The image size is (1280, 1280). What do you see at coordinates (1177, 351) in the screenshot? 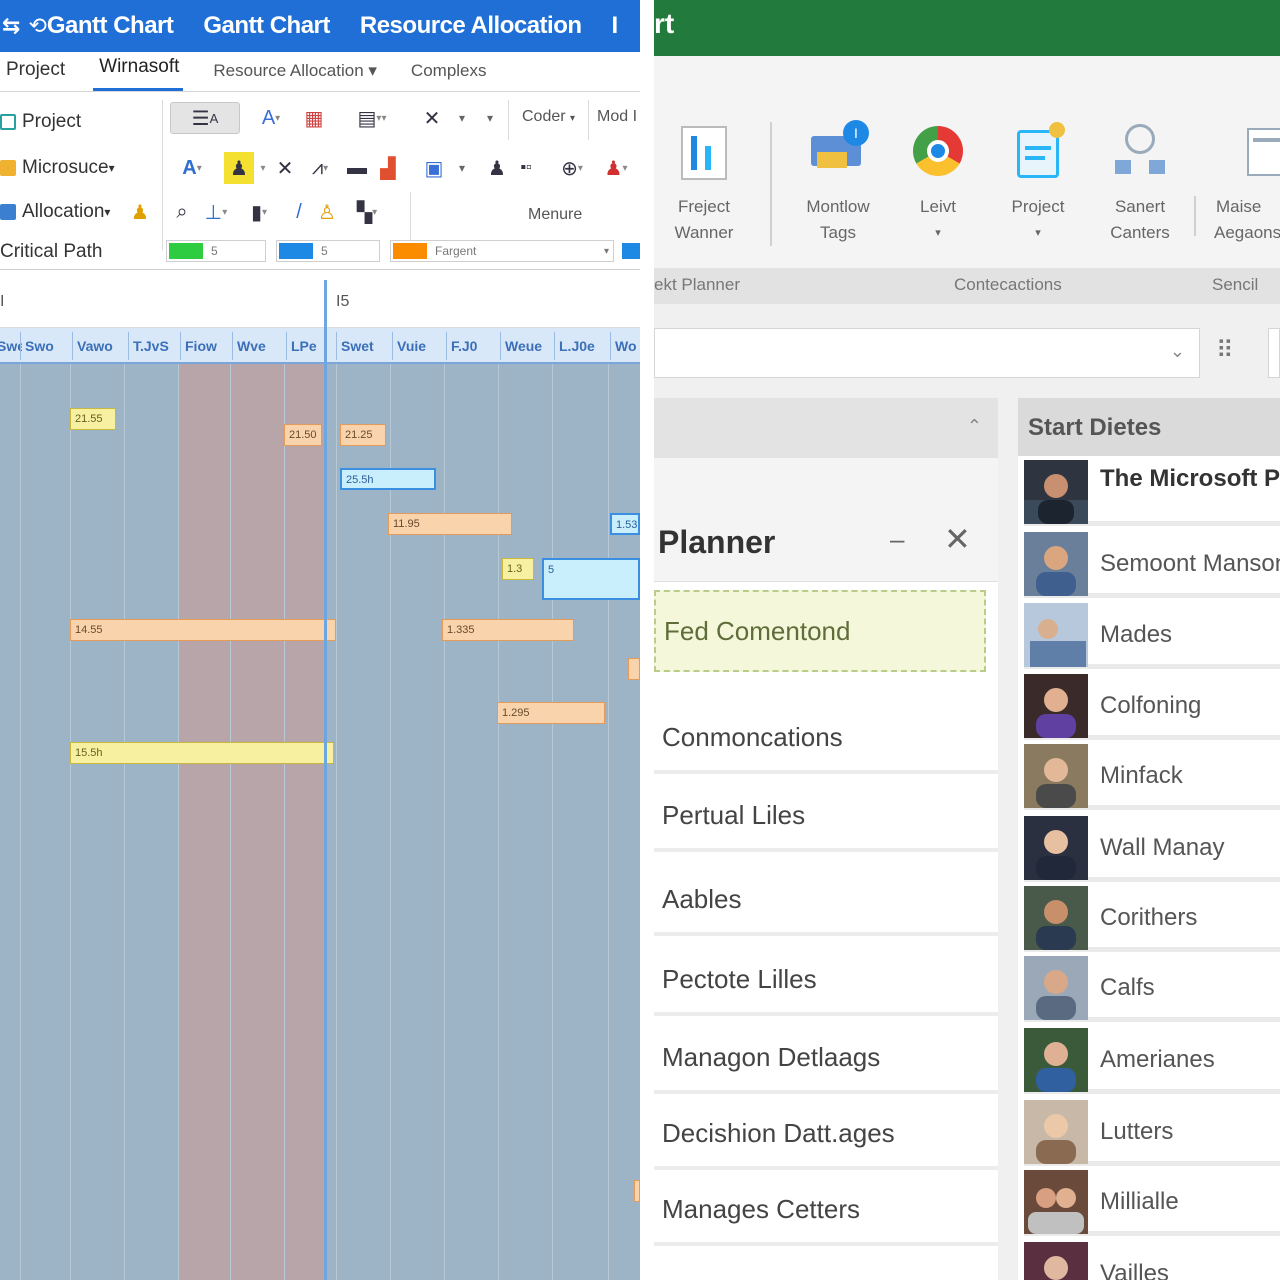
I see `chevron-down-icon: ⌄` at bounding box center [1177, 351].